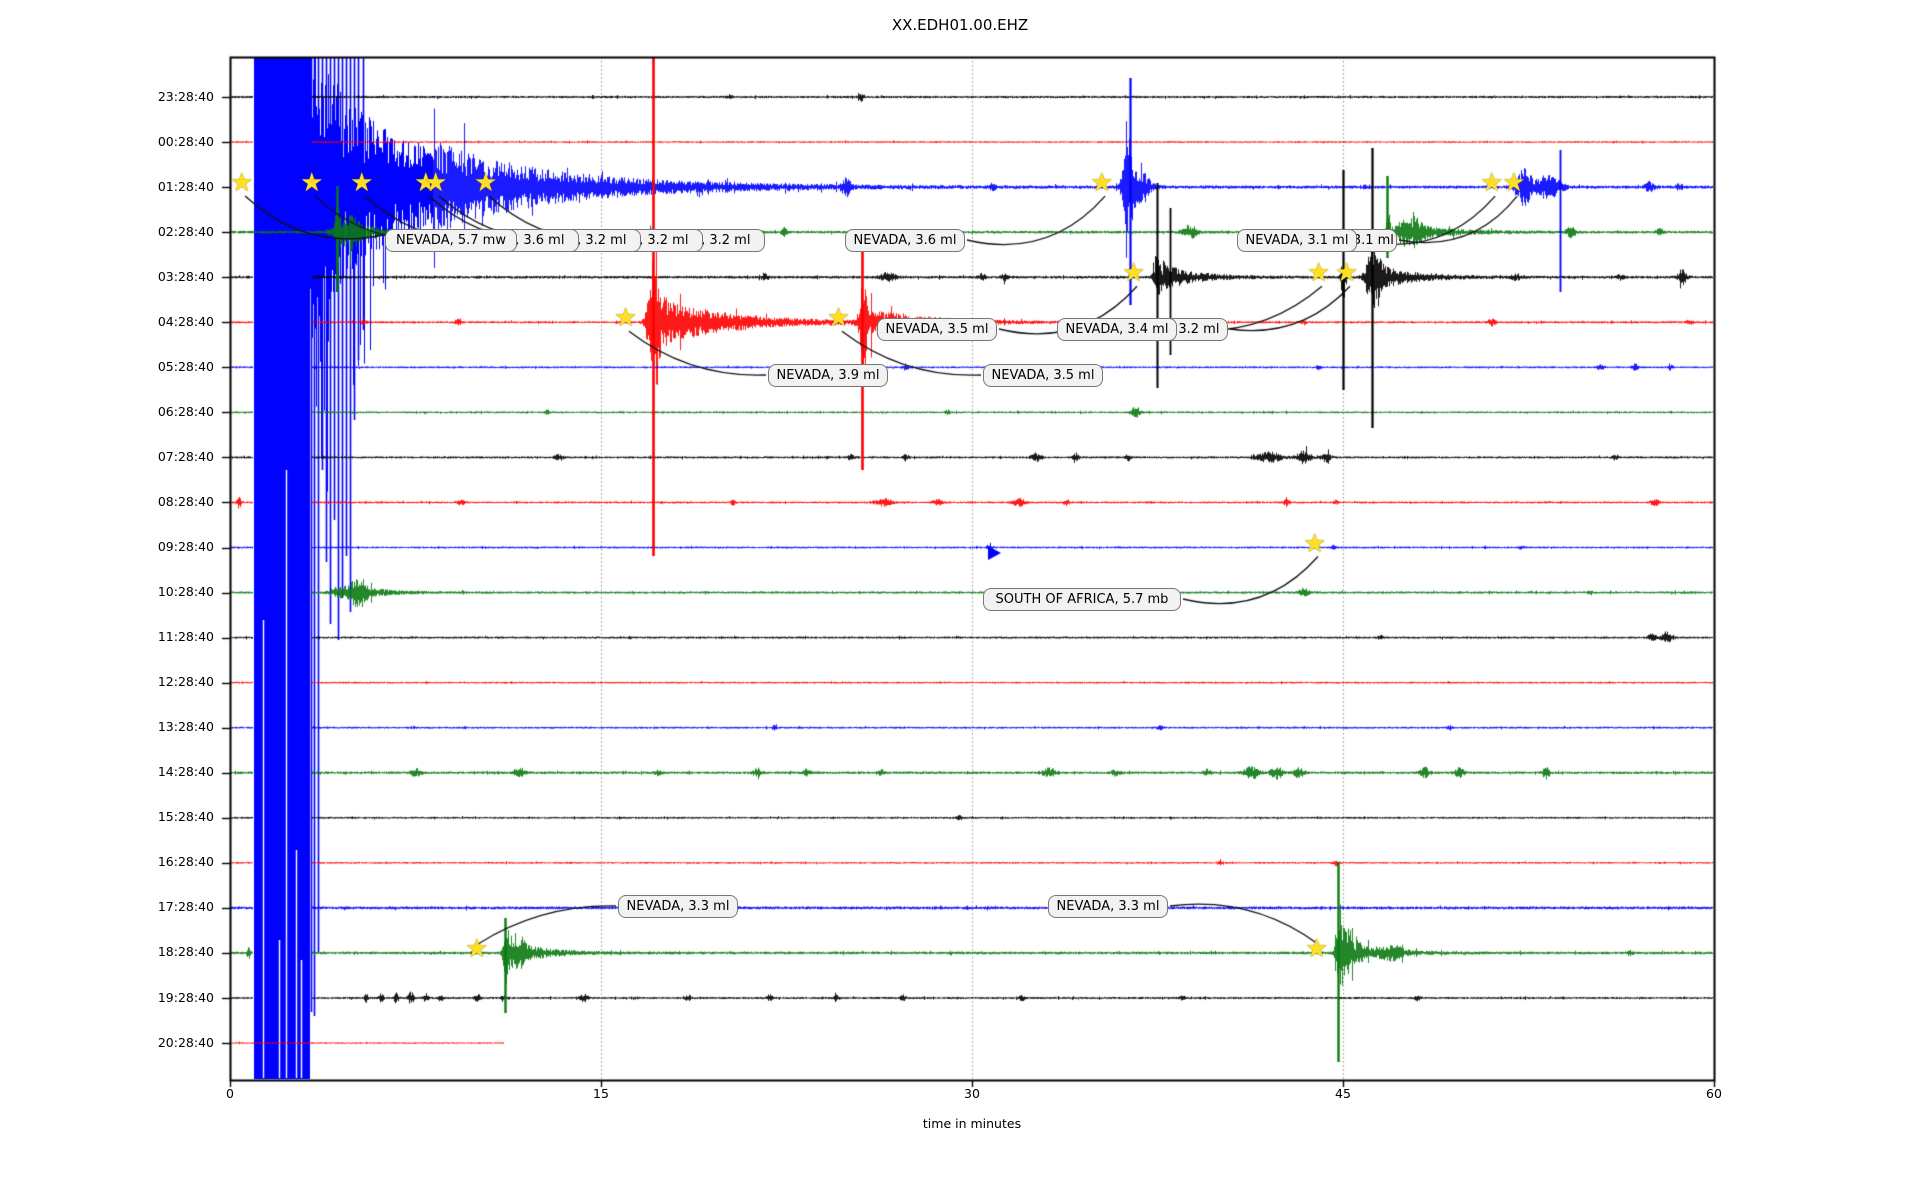 Image resolution: width=1920 pixels, height=1200 pixels. Describe the element at coordinates (185, 907) in the screenshot. I see `y-tick-label: 17:28:40` at that location.